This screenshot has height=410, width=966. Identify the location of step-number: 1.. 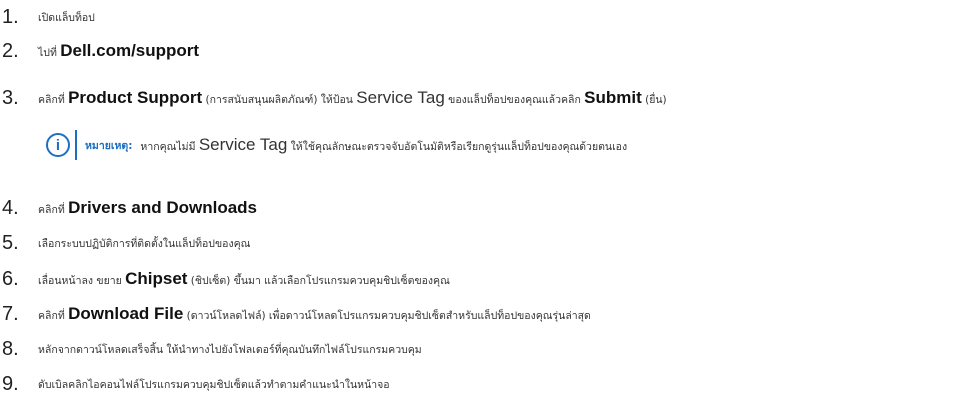
(10, 16).